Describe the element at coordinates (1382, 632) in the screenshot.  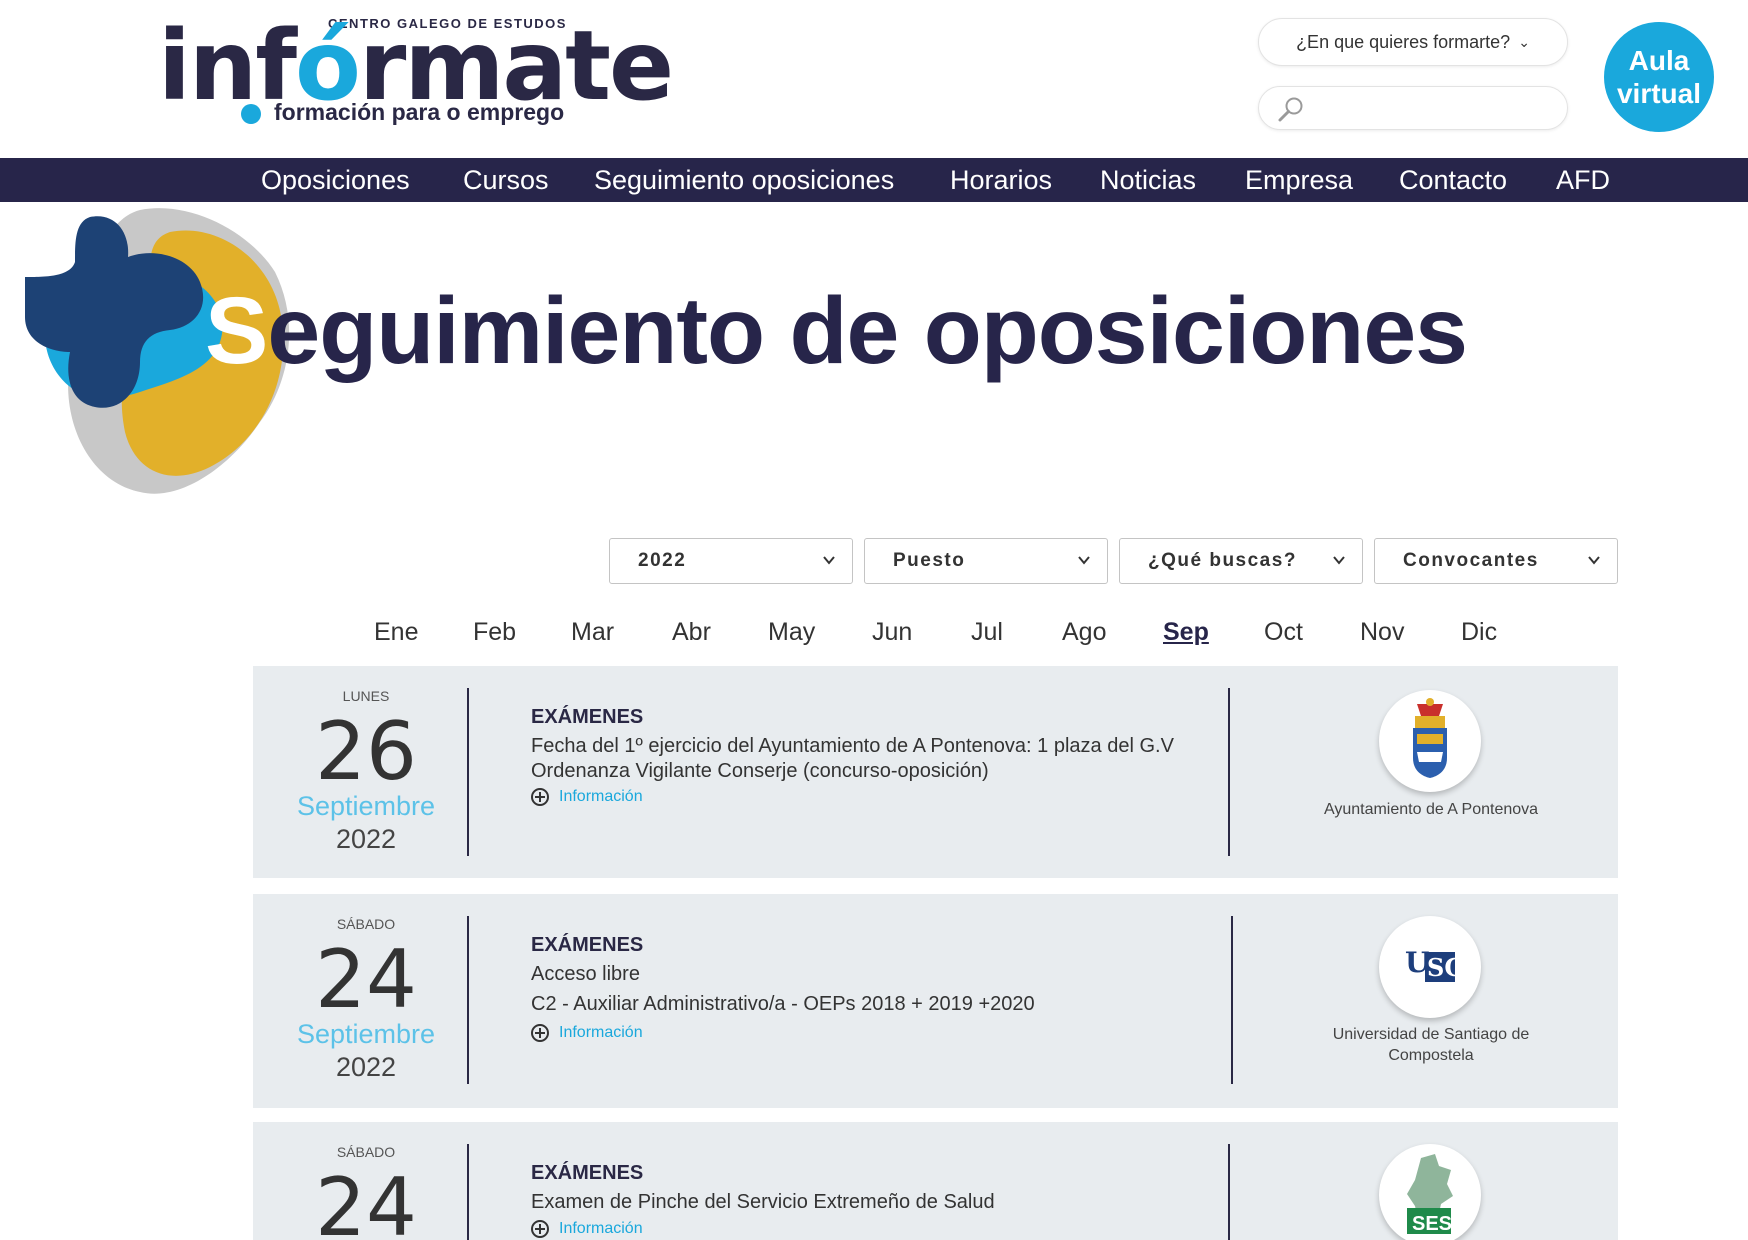
I see `month-tab-nov: Nov` at that location.